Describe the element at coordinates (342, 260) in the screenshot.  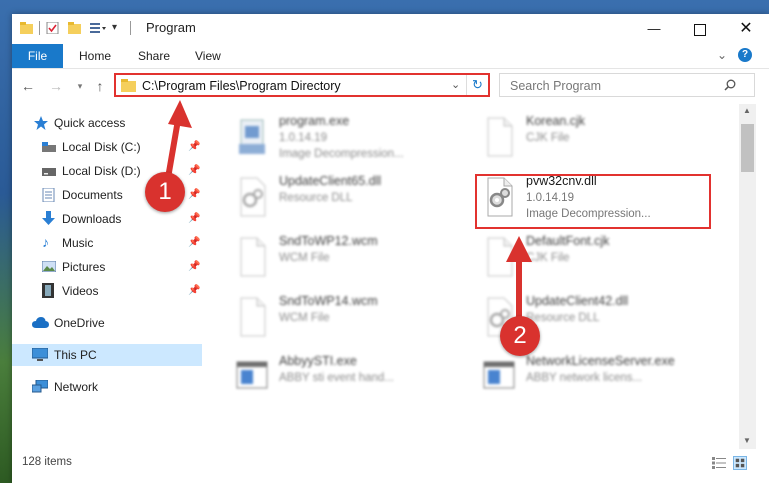
I see `file-item: SndToWP12.wcm WCM File` at that location.